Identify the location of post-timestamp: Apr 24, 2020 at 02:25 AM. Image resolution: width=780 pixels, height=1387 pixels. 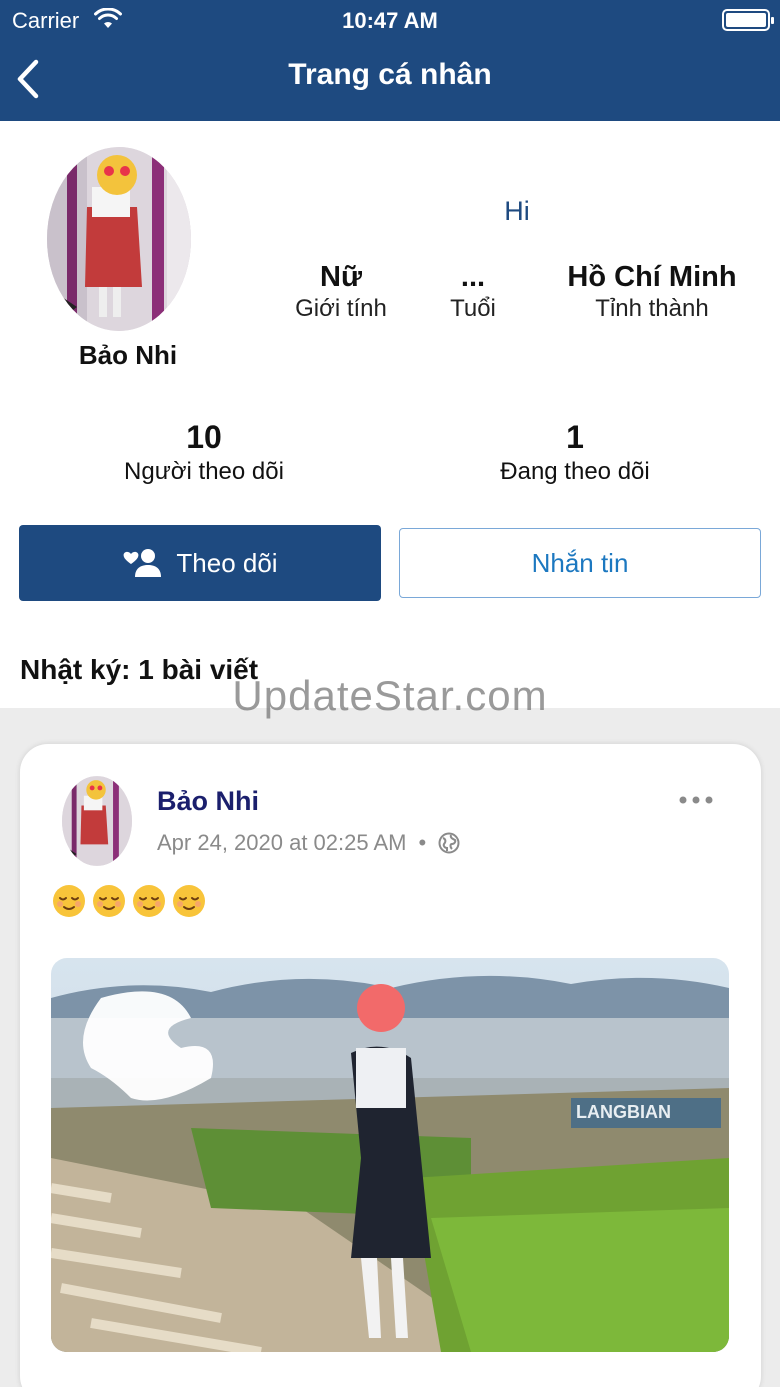
(282, 842).